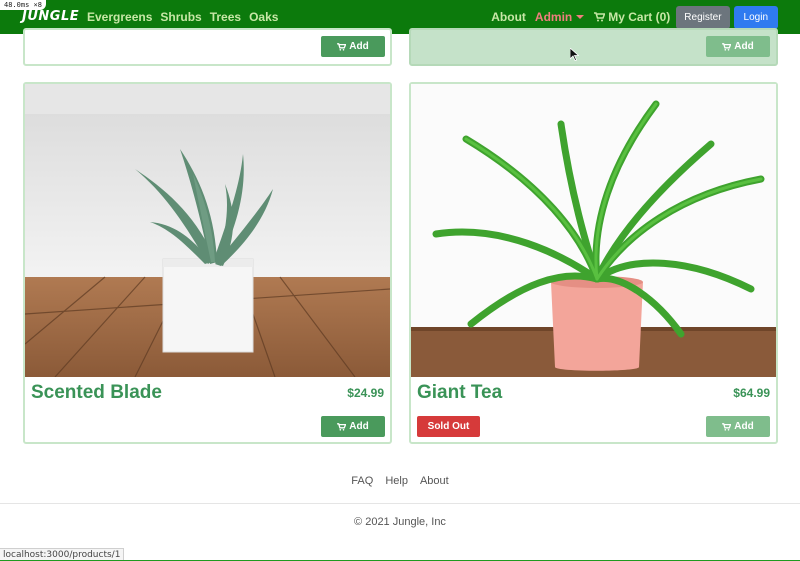 The width and height of the screenshot is (800, 561). Describe the element at coordinates (225, 17) in the screenshot. I see `nav-link-trees: Trees` at that location.